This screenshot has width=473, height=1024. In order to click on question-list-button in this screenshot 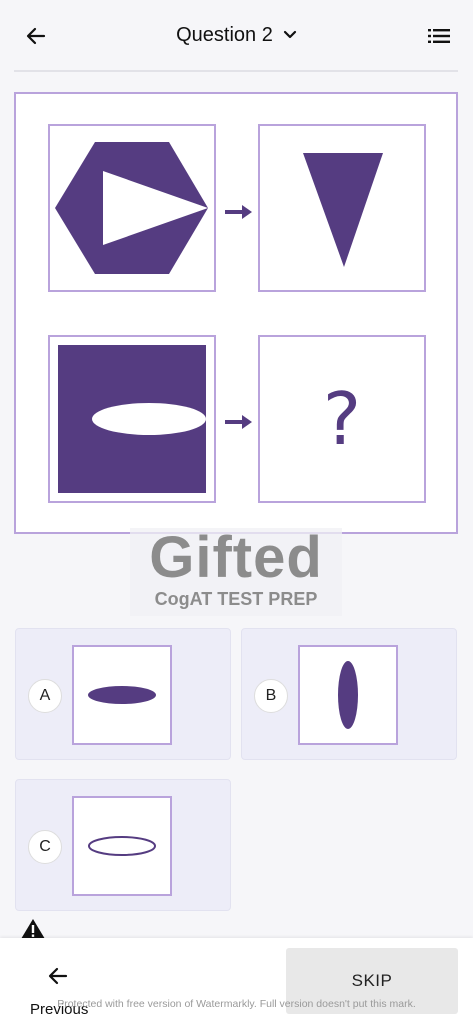, I will do `click(439, 36)`.